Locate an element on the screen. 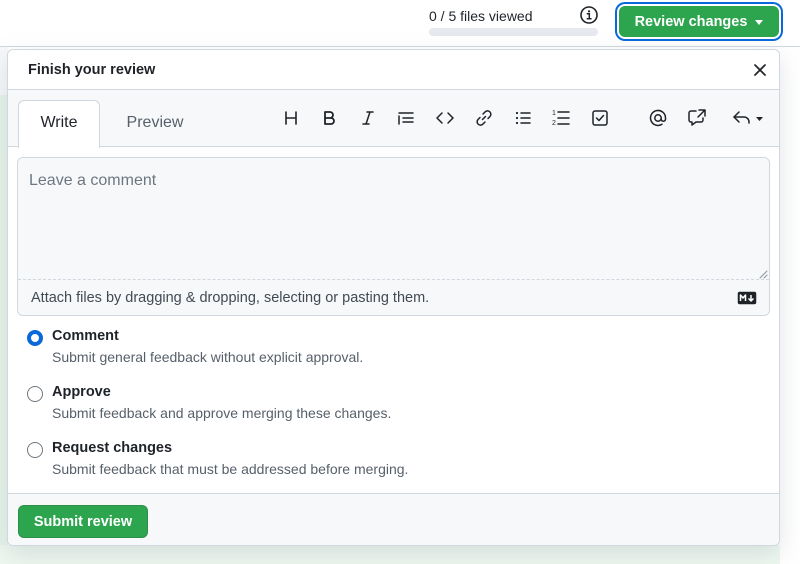 The width and height of the screenshot is (800, 564). task-list-icon is located at coordinates (600, 118).